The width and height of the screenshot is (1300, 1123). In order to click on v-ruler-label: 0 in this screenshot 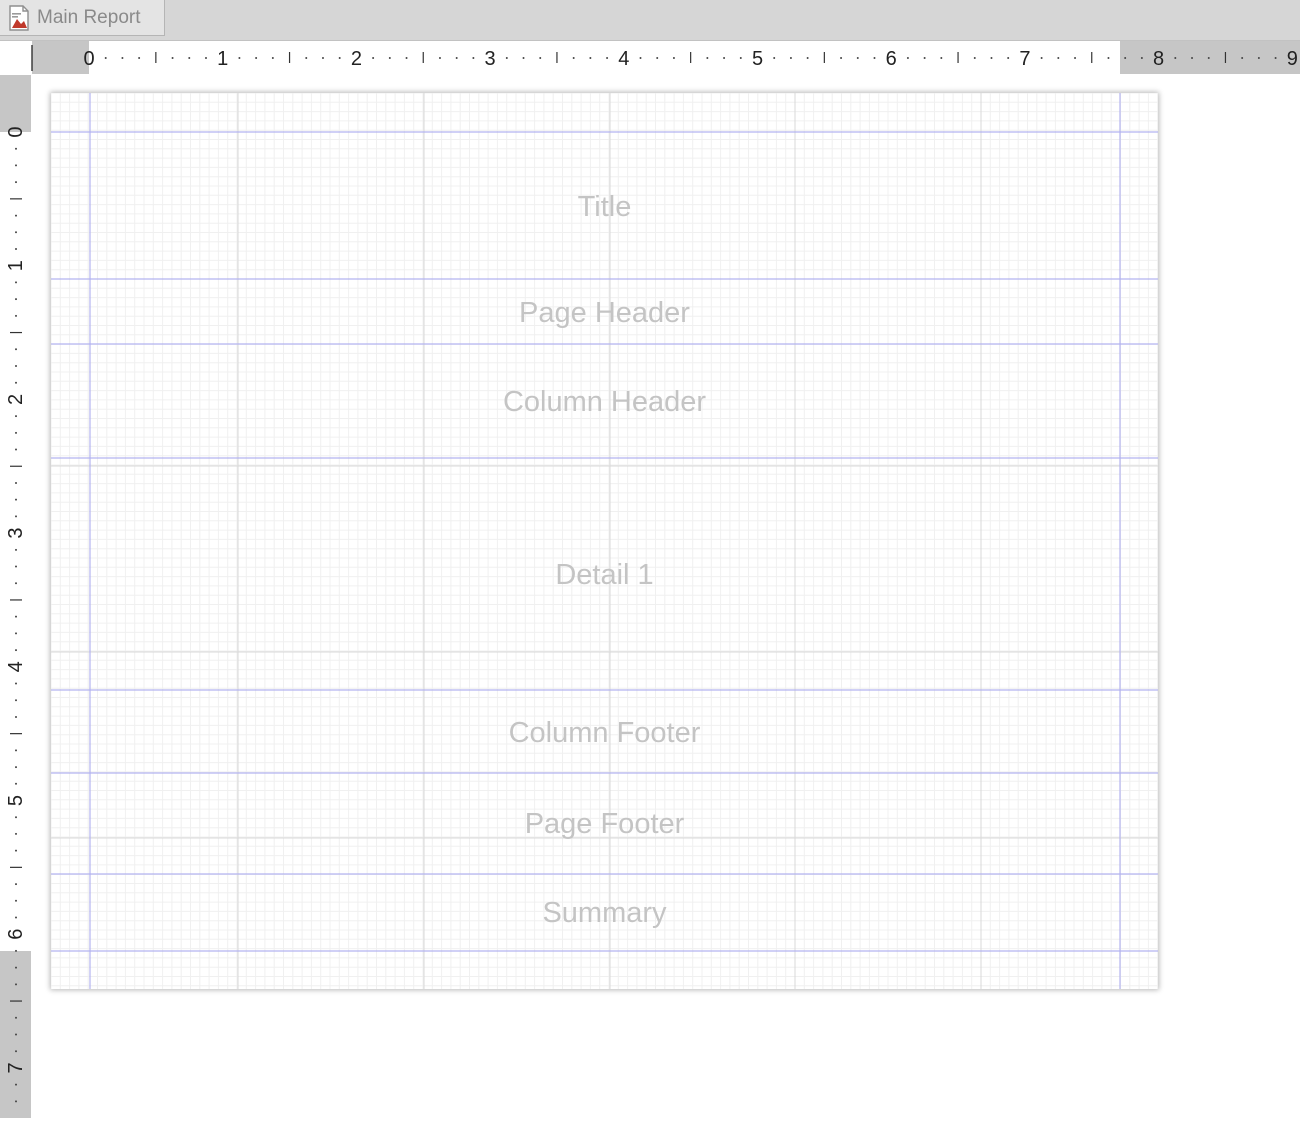, I will do `click(16, 131)`.